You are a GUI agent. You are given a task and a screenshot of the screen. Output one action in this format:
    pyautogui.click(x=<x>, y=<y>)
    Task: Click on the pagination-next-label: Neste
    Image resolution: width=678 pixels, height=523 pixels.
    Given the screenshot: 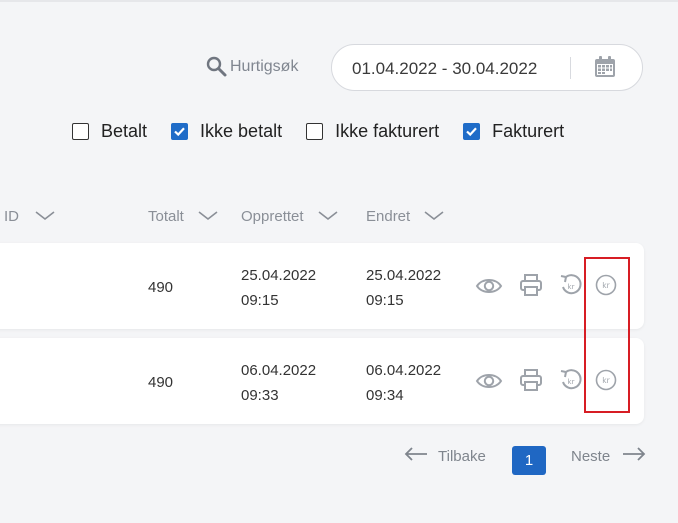 What is the action you would take?
    pyautogui.click(x=591, y=456)
    